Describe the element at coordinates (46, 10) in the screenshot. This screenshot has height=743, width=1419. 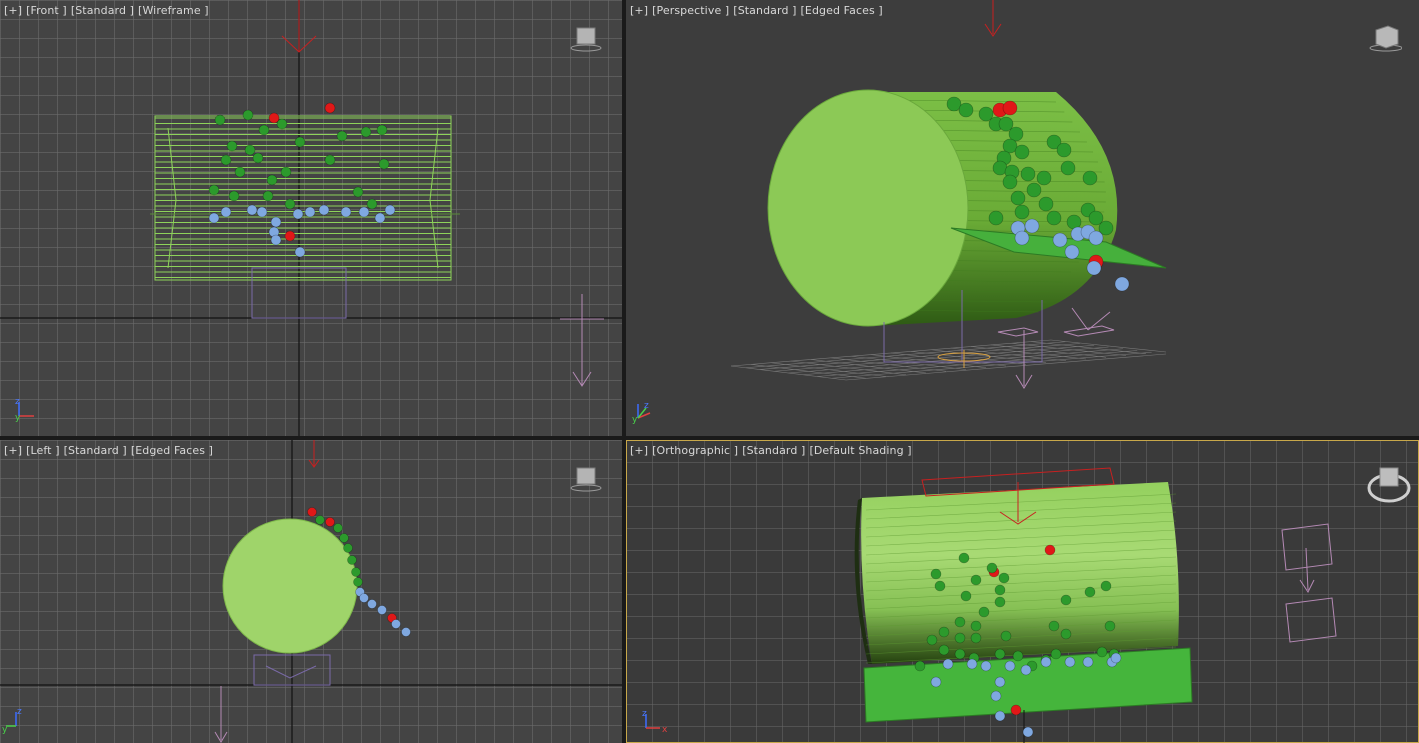
I see `viewport-menu-view: [Front ]` at that location.